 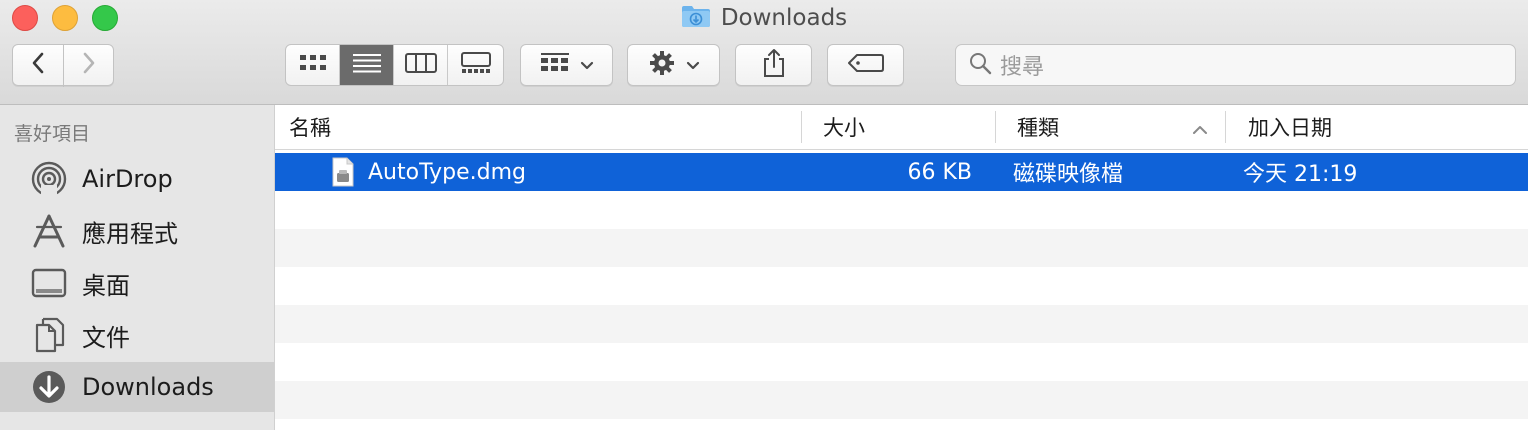 I want to click on list-icon, so click(x=367, y=65).